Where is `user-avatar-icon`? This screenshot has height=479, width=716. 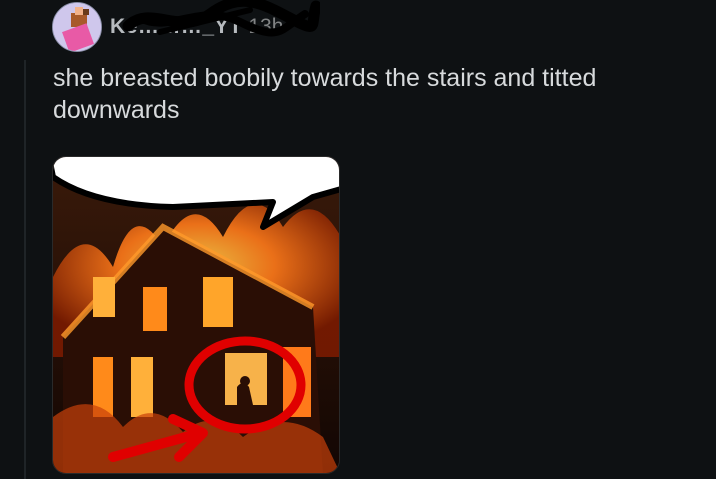
user-avatar-icon is located at coordinates (77, 27).